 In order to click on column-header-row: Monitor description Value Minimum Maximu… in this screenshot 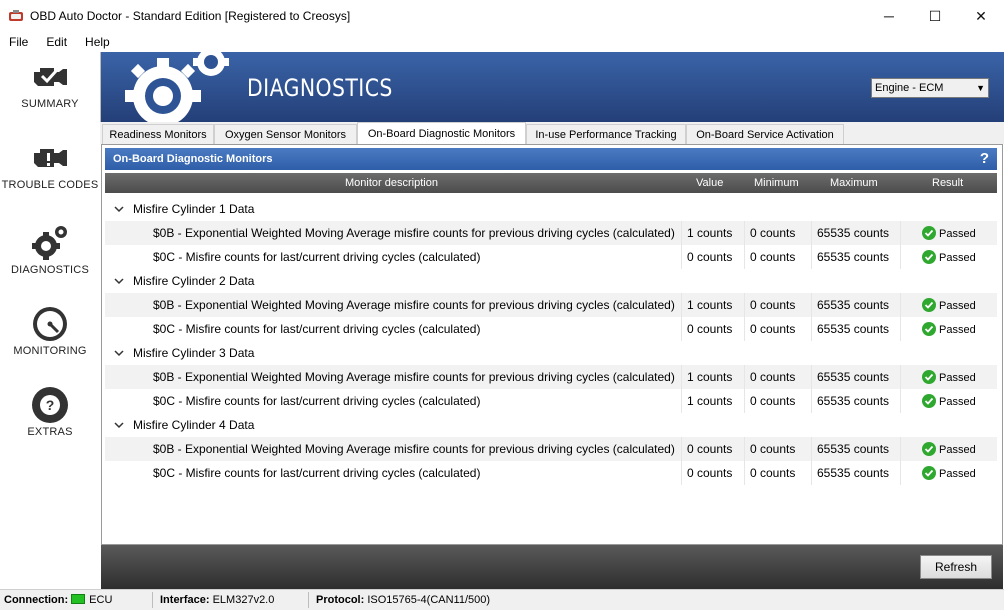, I will do `click(551, 183)`.